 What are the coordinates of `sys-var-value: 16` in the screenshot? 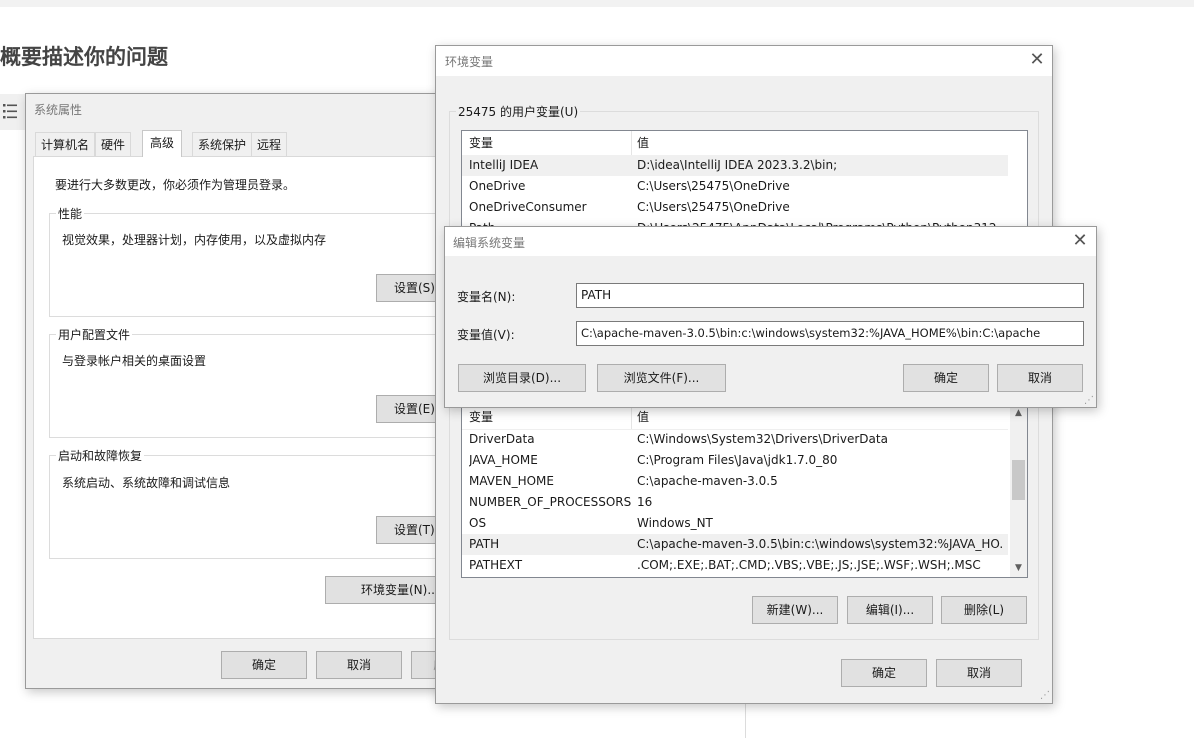 It's located at (645, 502).